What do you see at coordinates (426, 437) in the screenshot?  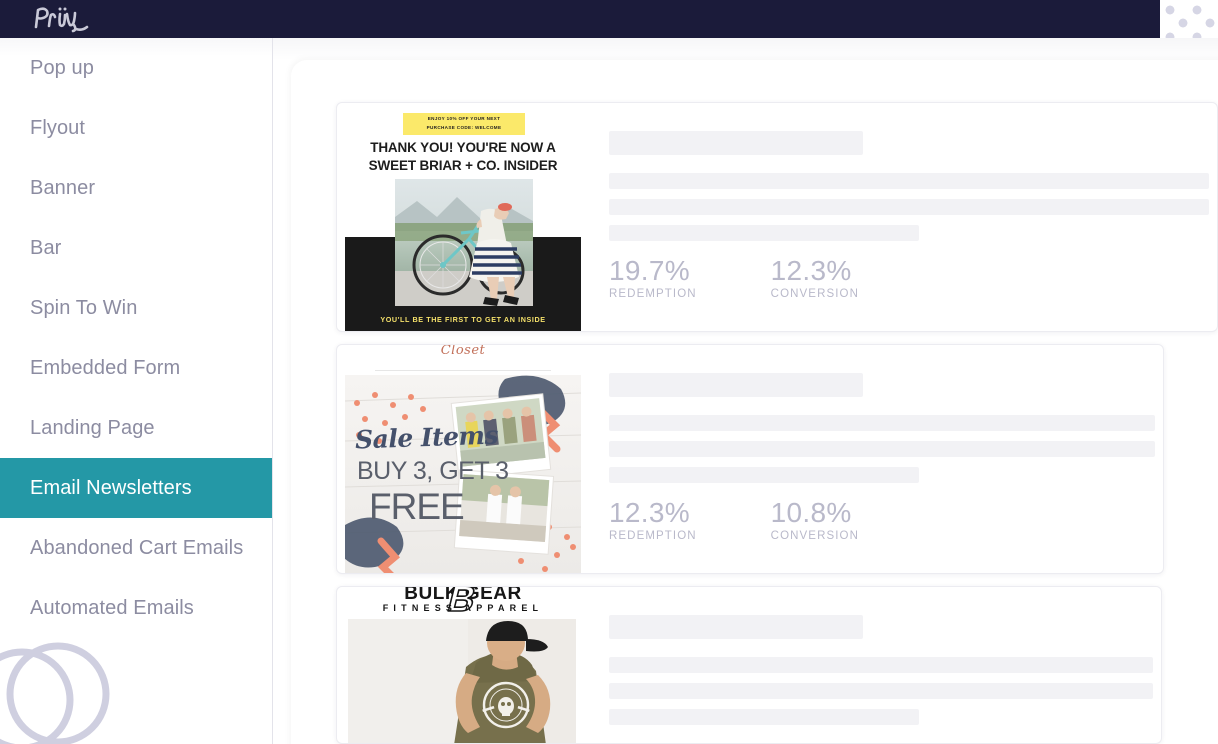 I see `headline-script: Sale Items` at bounding box center [426, 437].